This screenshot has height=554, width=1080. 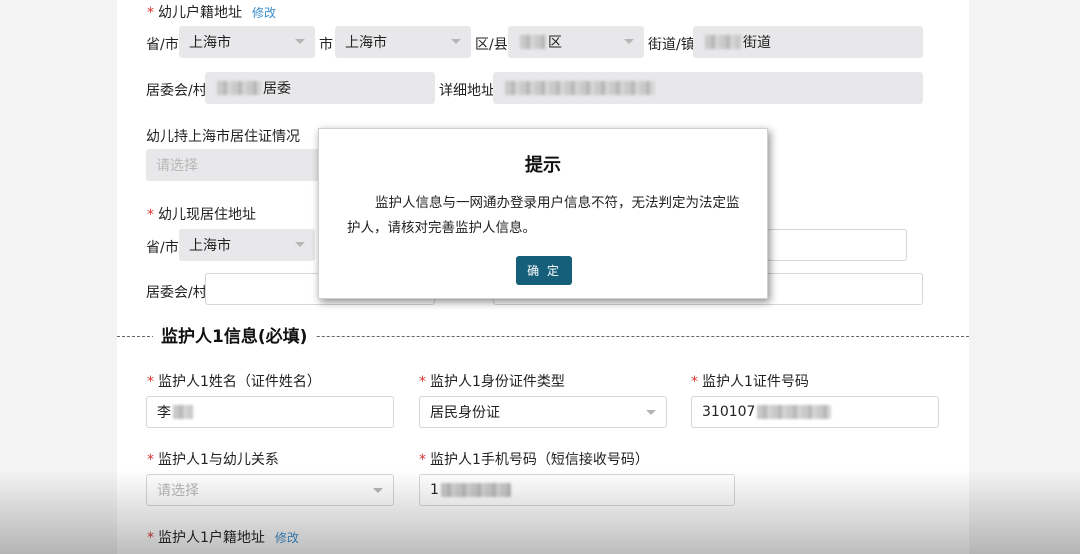 What do you see at coordinates (207, 215) in the screenshot?
I see `current-address-label: 幼儿现居住地址` at bounding box center [207, 215].